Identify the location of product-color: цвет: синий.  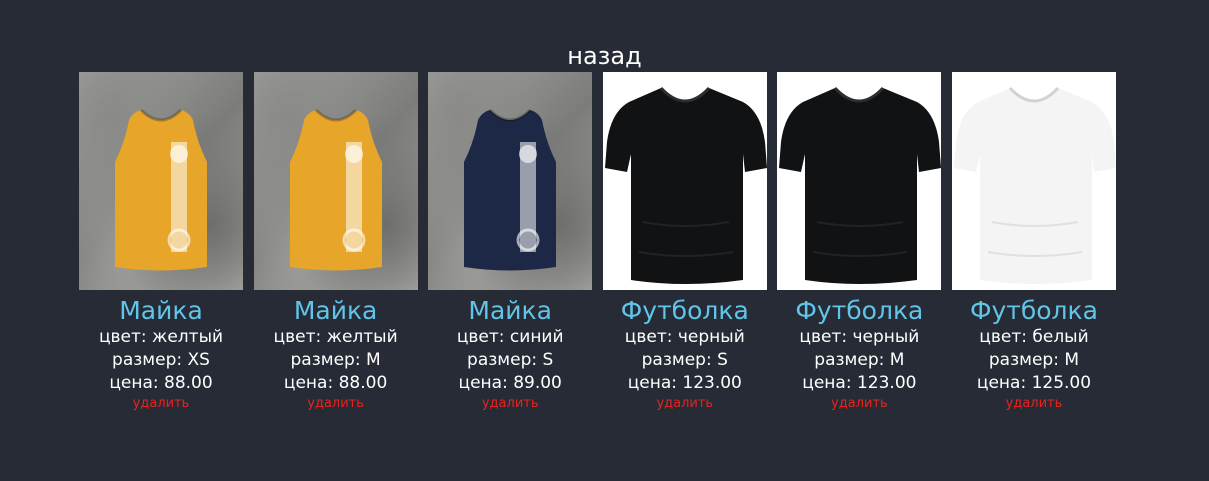
(510, 337).